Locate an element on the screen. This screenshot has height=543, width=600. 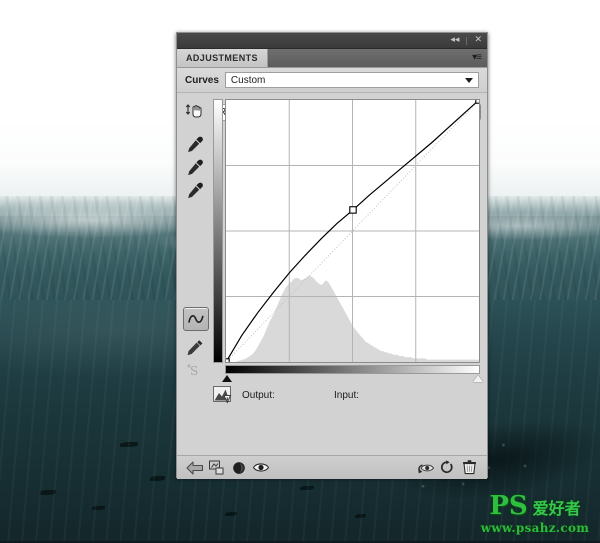
view-previous-state-button is located at coordinates (425, 468).